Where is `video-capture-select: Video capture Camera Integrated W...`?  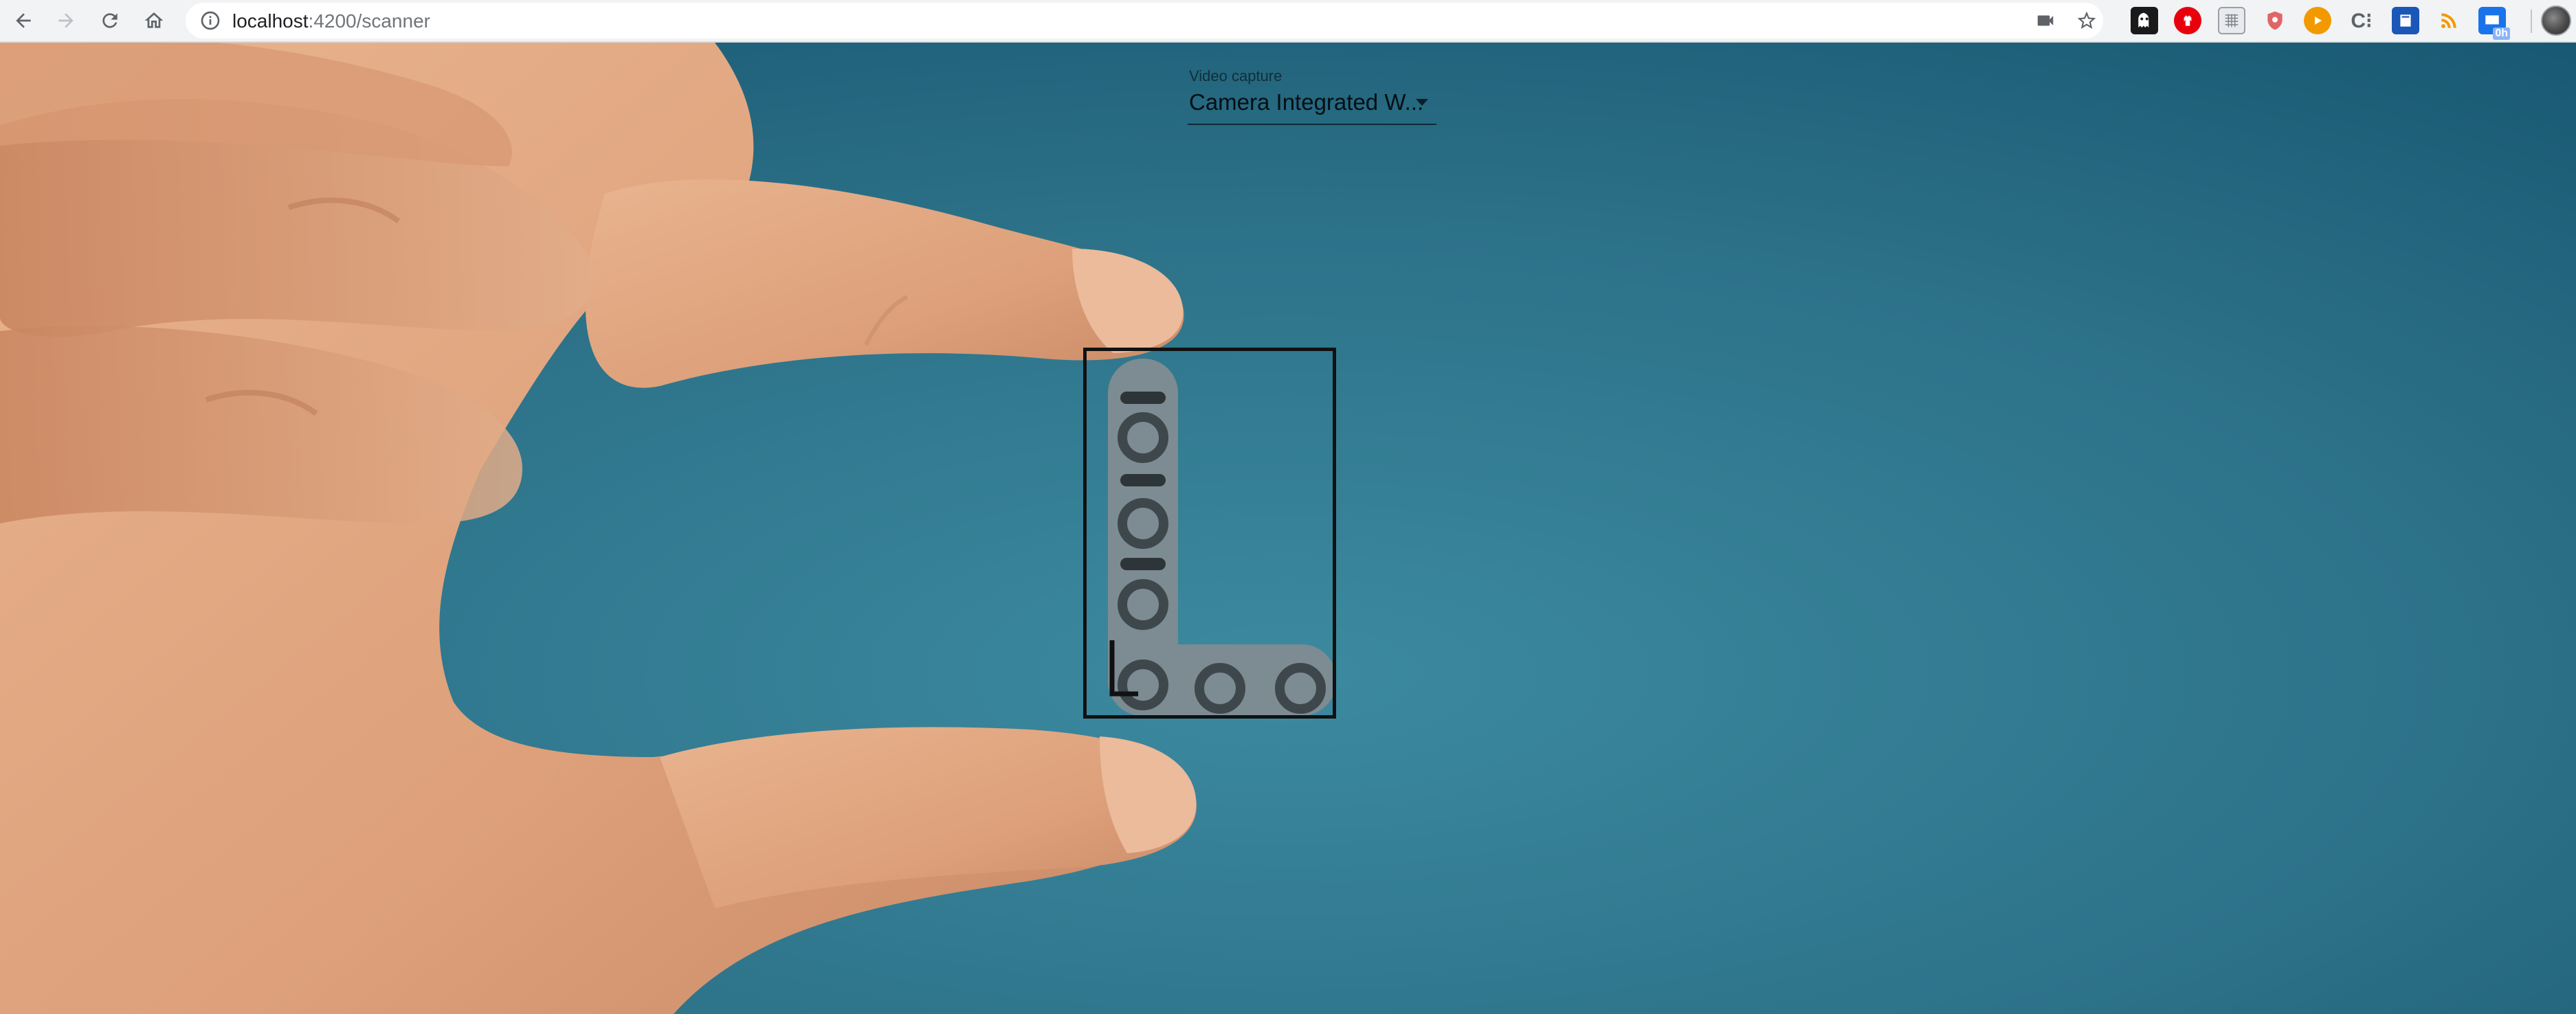
video-capture-select: Video capture Camera Integrated W... is located at coordinates (1312, 98).